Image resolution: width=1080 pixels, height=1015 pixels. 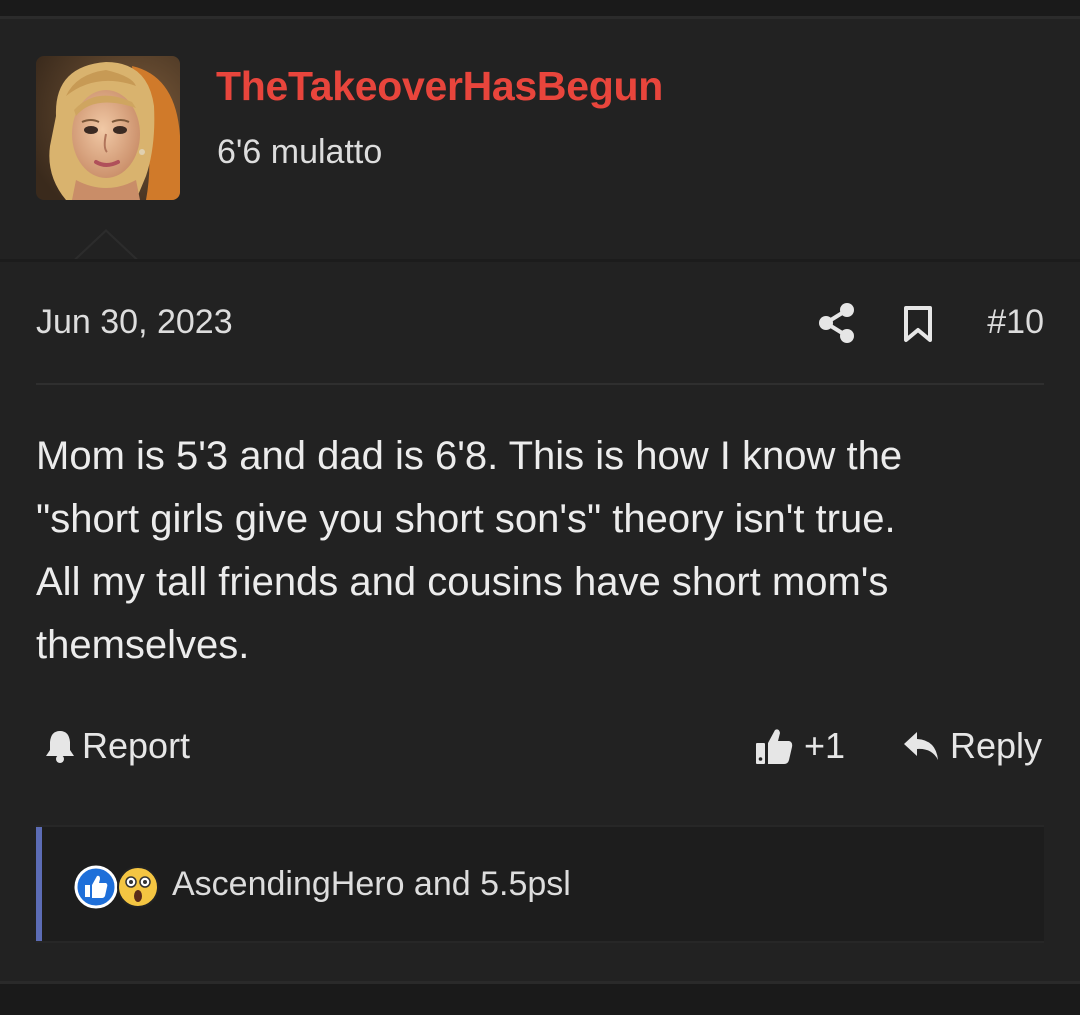 What do you see at coordinates (106, 247) in the screenshot?
I see `user-block-pointer-inner` at bounding box center [106, 247].